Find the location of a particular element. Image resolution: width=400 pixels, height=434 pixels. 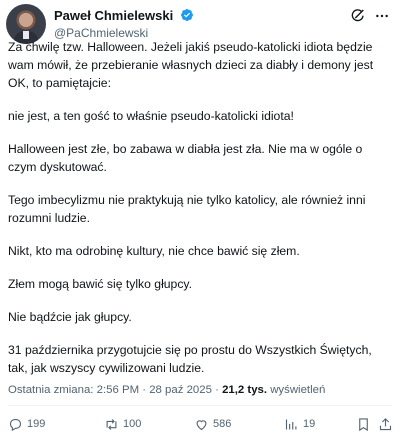

tweet-time: 2:56 PM is located at coordinates (118, 390).